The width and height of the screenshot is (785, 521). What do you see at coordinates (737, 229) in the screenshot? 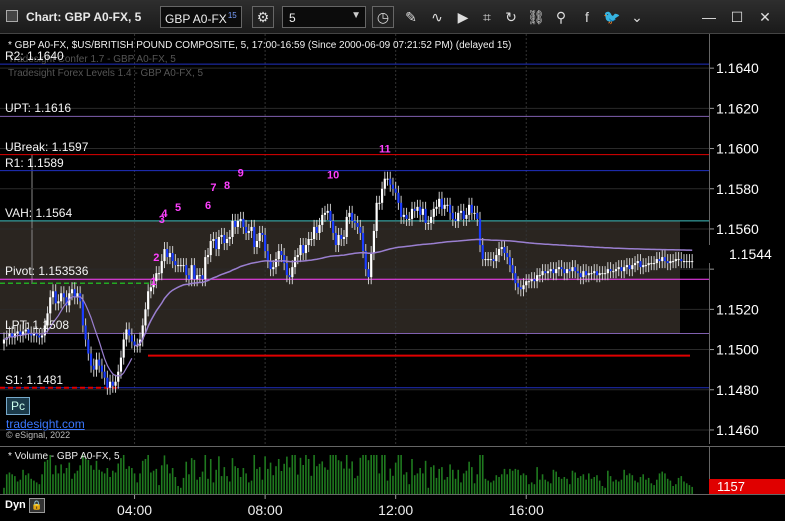
I see `price-tick-label-4: 1.1560` at bounding box center [737, 229].